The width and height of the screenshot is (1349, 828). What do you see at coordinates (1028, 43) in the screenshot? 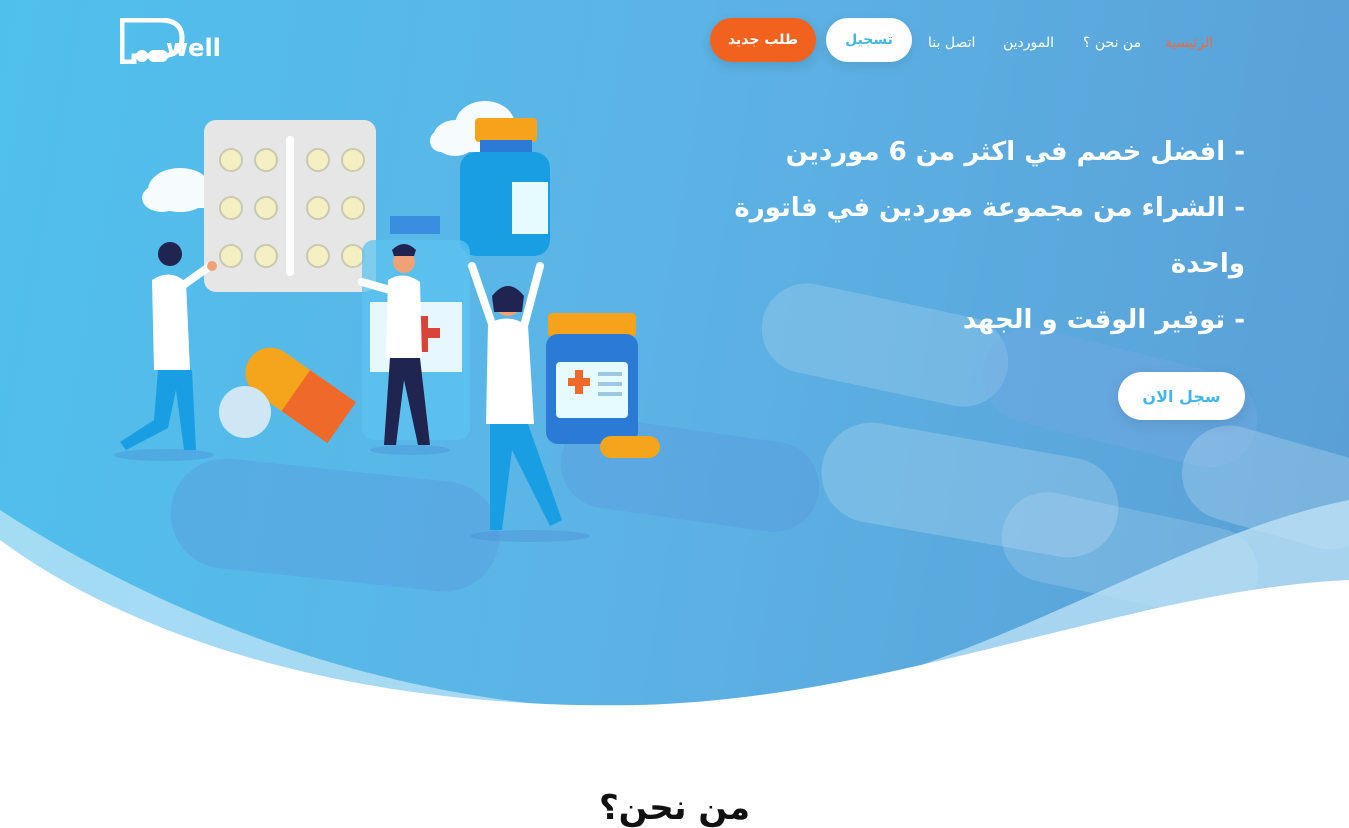
I see `nav-item-suppliers: الموردين` at bounding box center [1028, 43].